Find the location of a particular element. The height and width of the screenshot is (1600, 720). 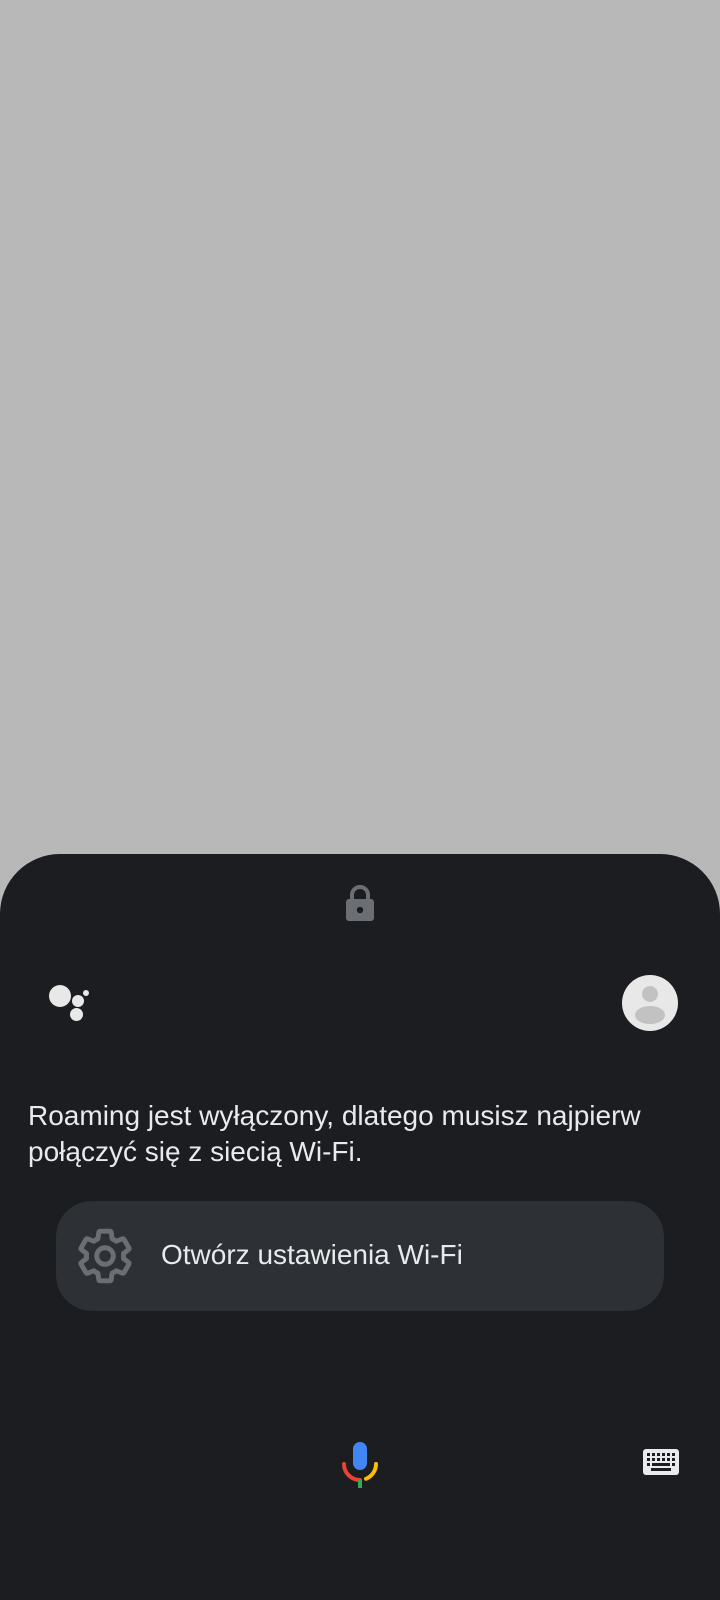

lock-icon is located at coordinates (360, 903).